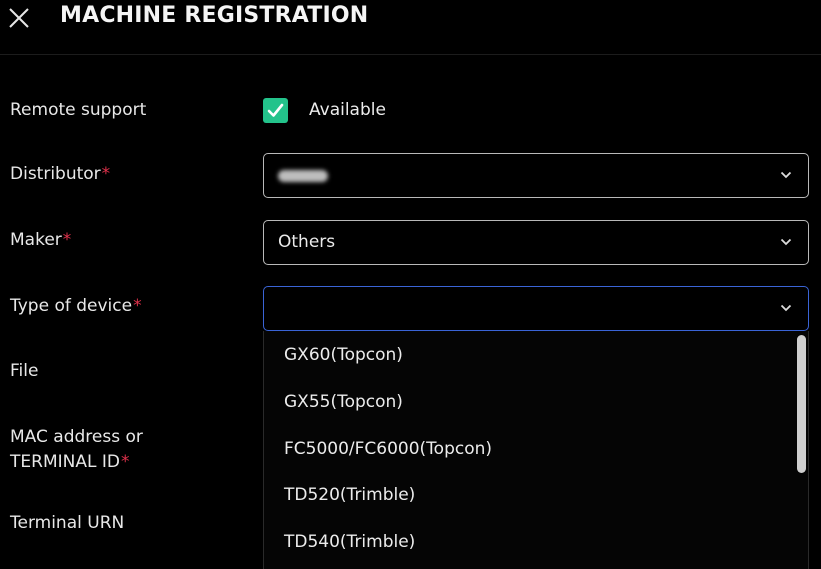 This screenshot has width=821, height=569. I want to click on page-title: MACHINE REGISTRATION, so click(214, 15).